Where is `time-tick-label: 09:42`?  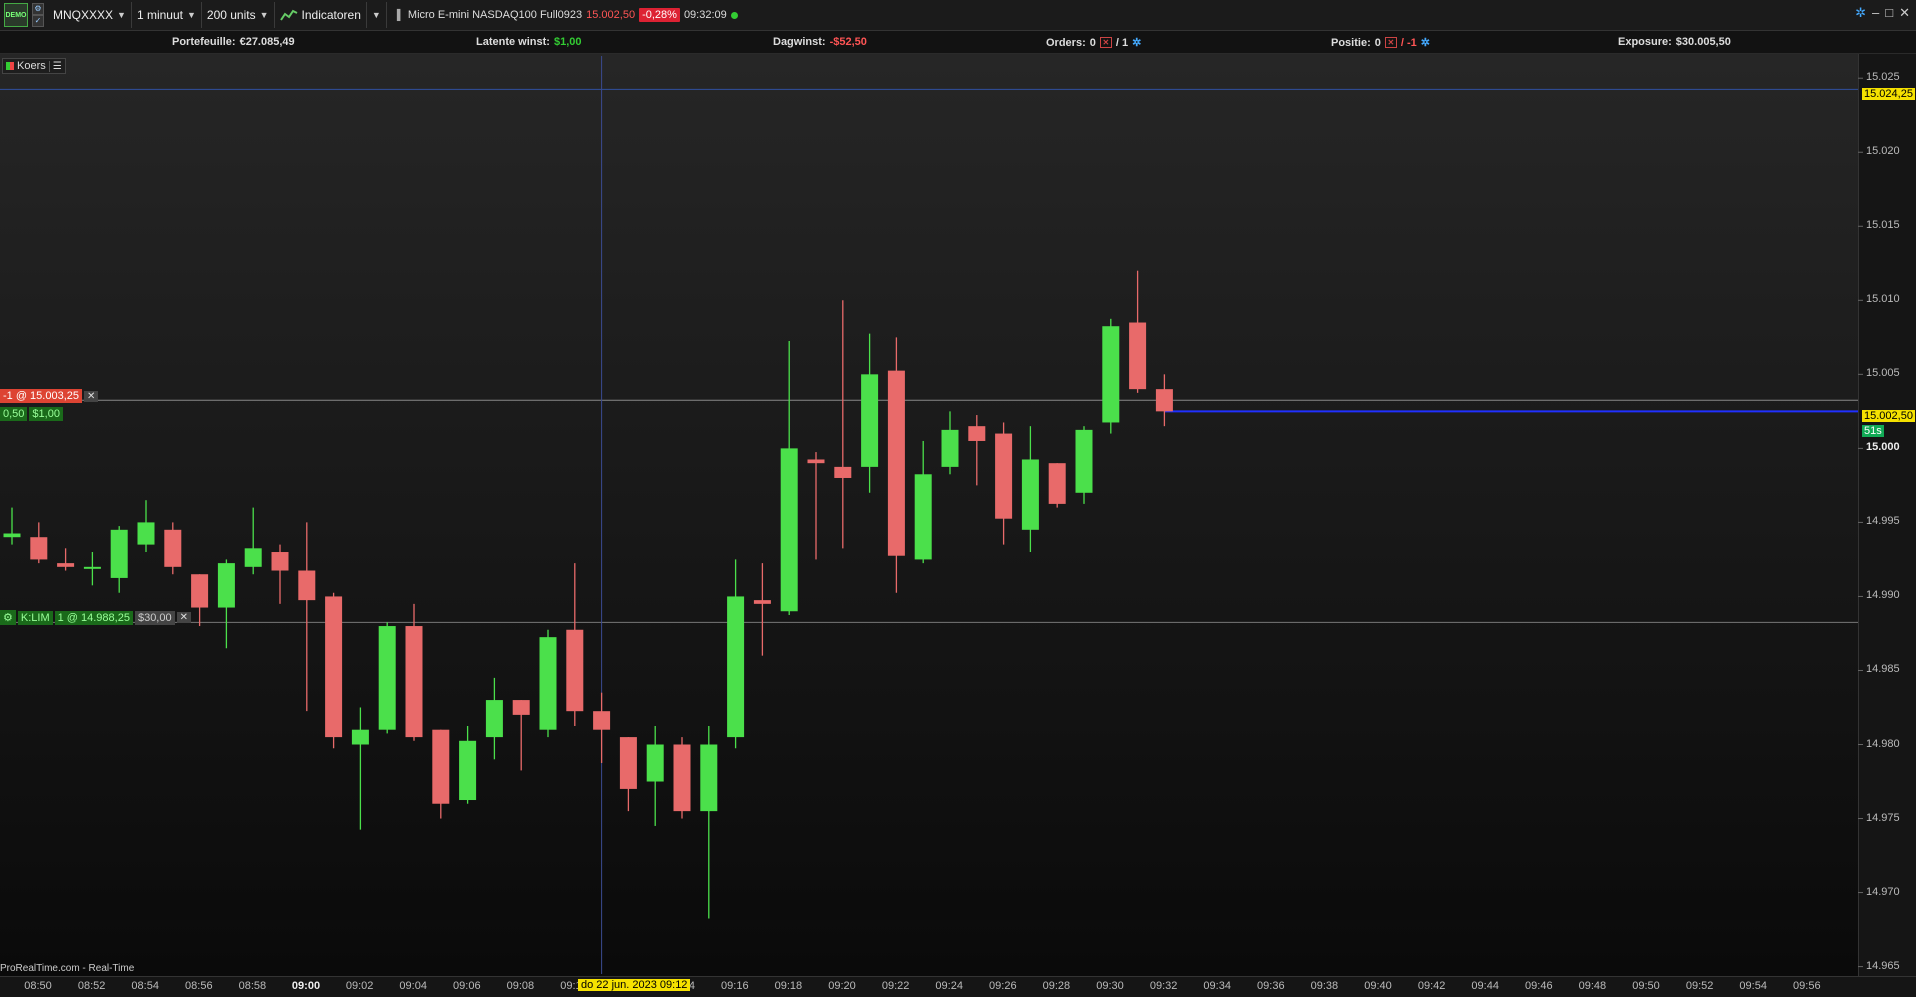
time-tick-label: 09:42 is located at coordinates (1431, 986).